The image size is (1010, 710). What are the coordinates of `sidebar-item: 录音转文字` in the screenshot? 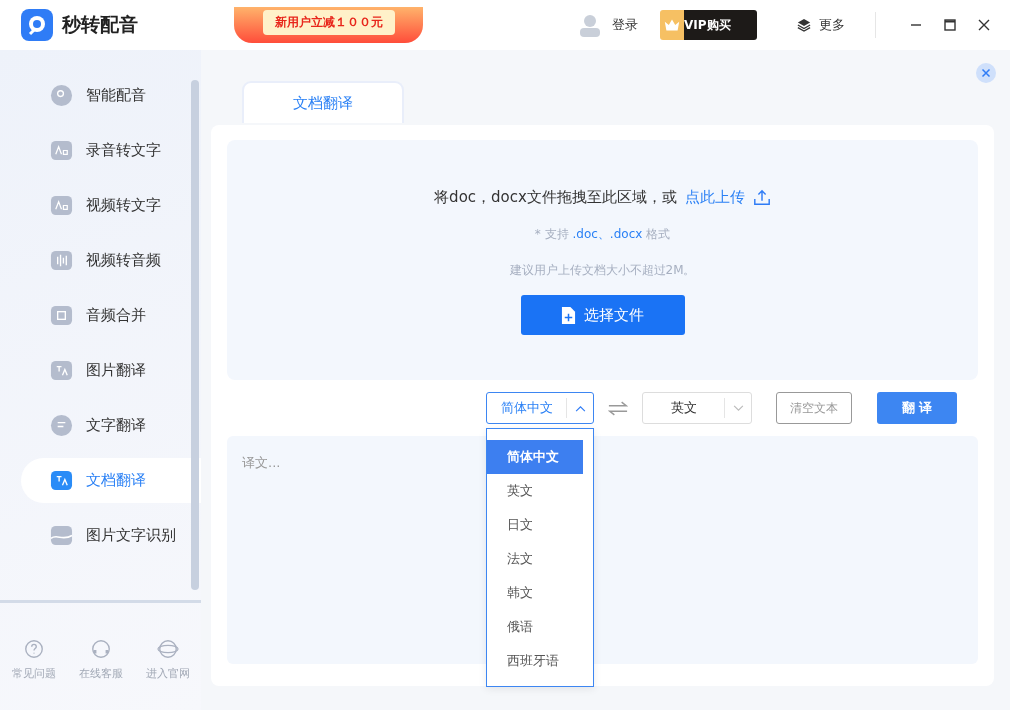 It's located at (111, 150).